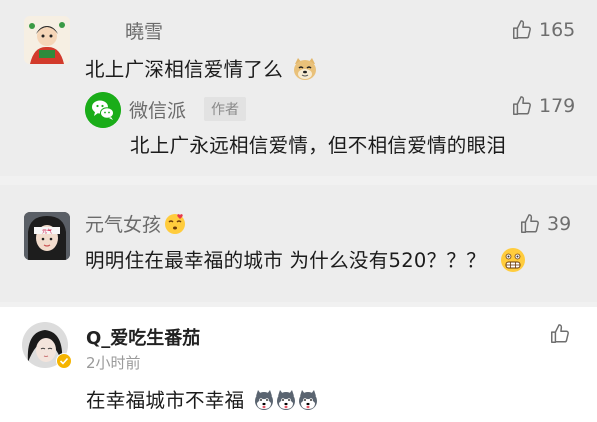 Image resolution: width=597 pixels, height=422 pixels. Describe the element at coordinates (175, 223) in the screenshot. I see `blowing-kiss-emoji-icon` at that location.